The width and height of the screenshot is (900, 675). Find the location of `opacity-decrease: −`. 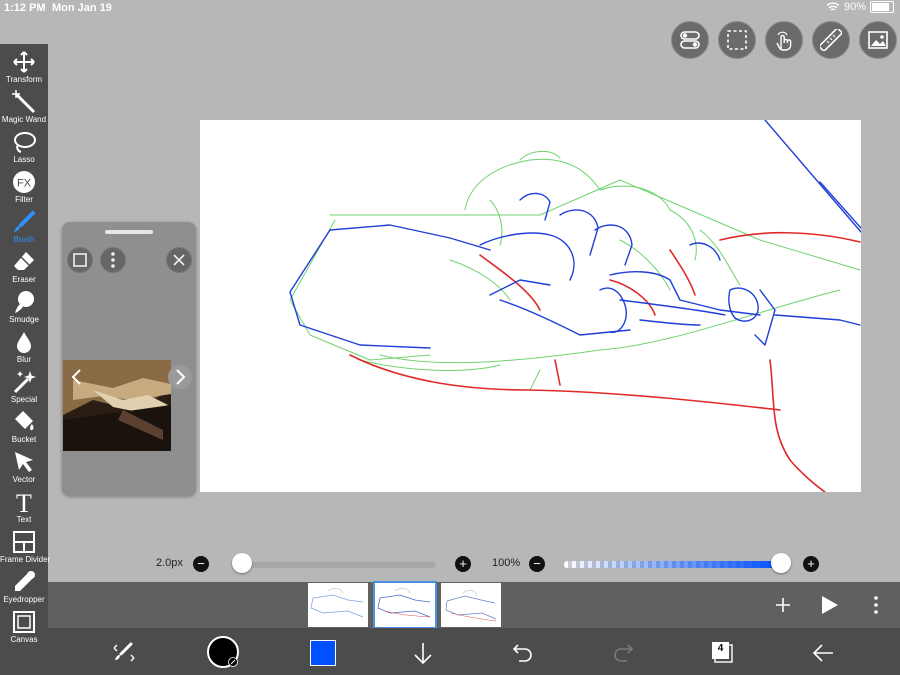

opacity-decrease: − is located at coordinates (537, 564).